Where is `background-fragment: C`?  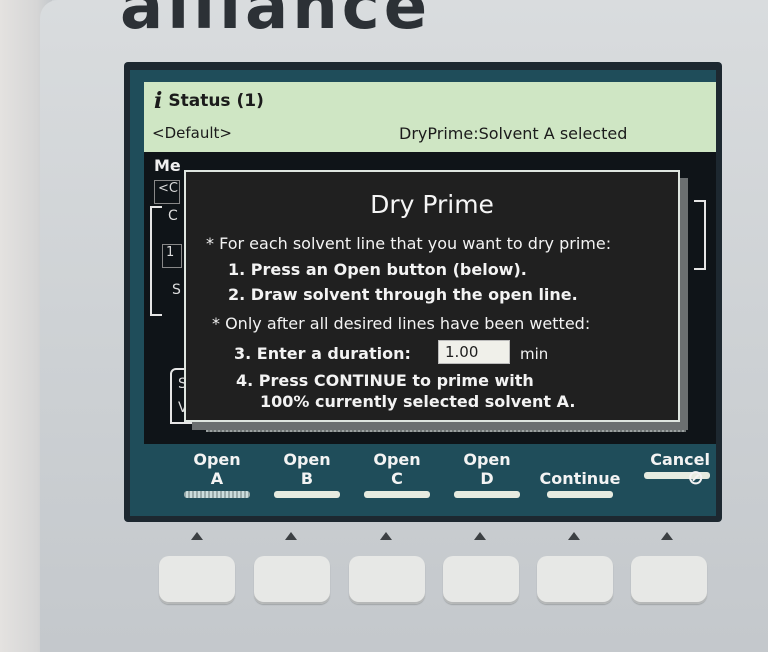 background-fragment: C is located at coordinates (173, 216).